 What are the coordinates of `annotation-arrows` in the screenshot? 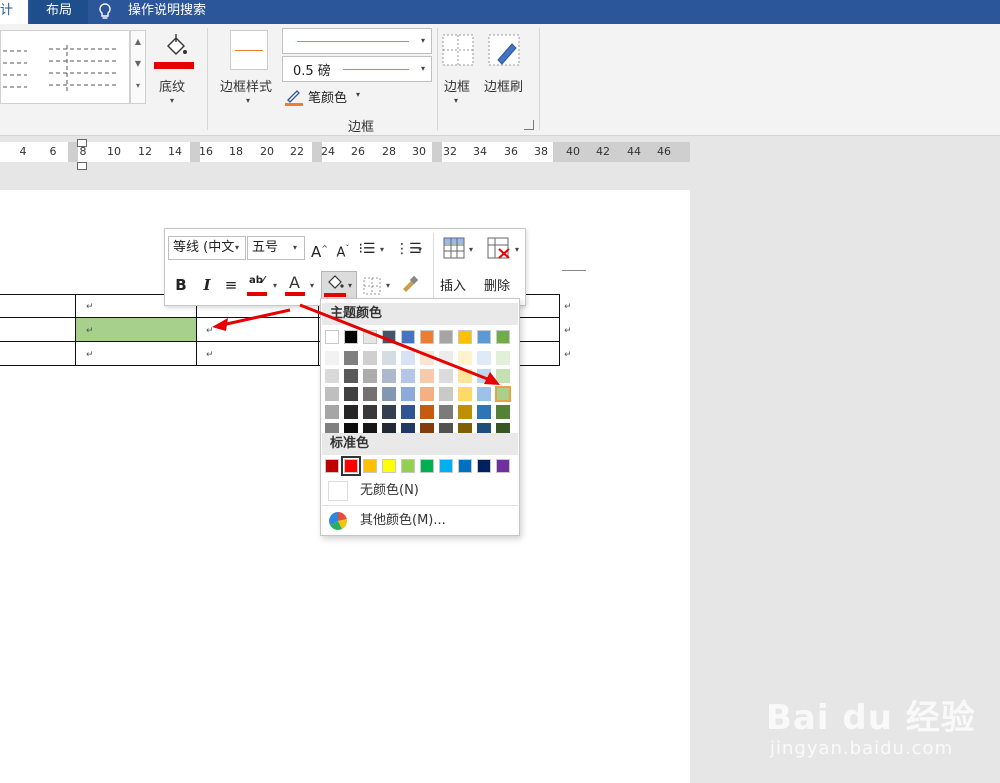 It's located at (356, 344).